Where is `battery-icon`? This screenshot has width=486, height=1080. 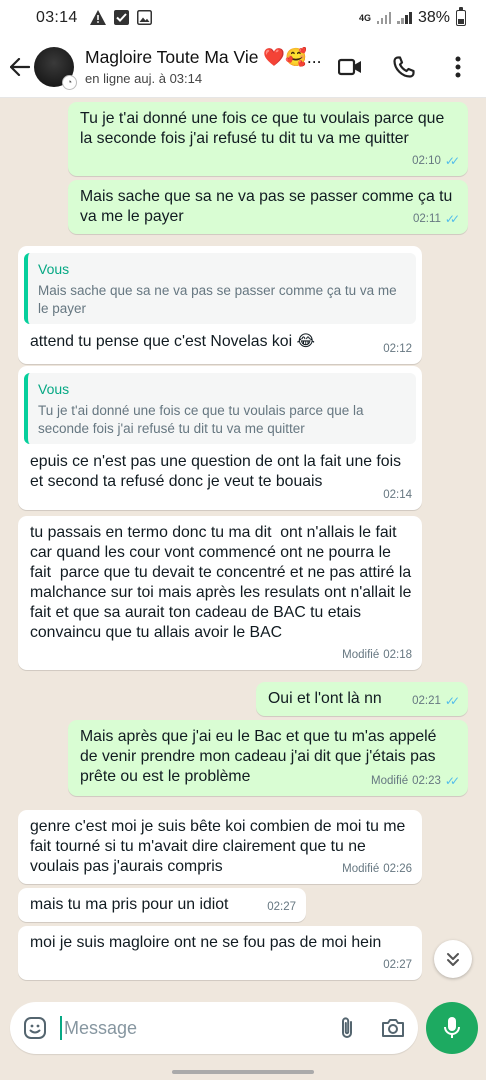
battery-icon is located at coordinates (461, 16).